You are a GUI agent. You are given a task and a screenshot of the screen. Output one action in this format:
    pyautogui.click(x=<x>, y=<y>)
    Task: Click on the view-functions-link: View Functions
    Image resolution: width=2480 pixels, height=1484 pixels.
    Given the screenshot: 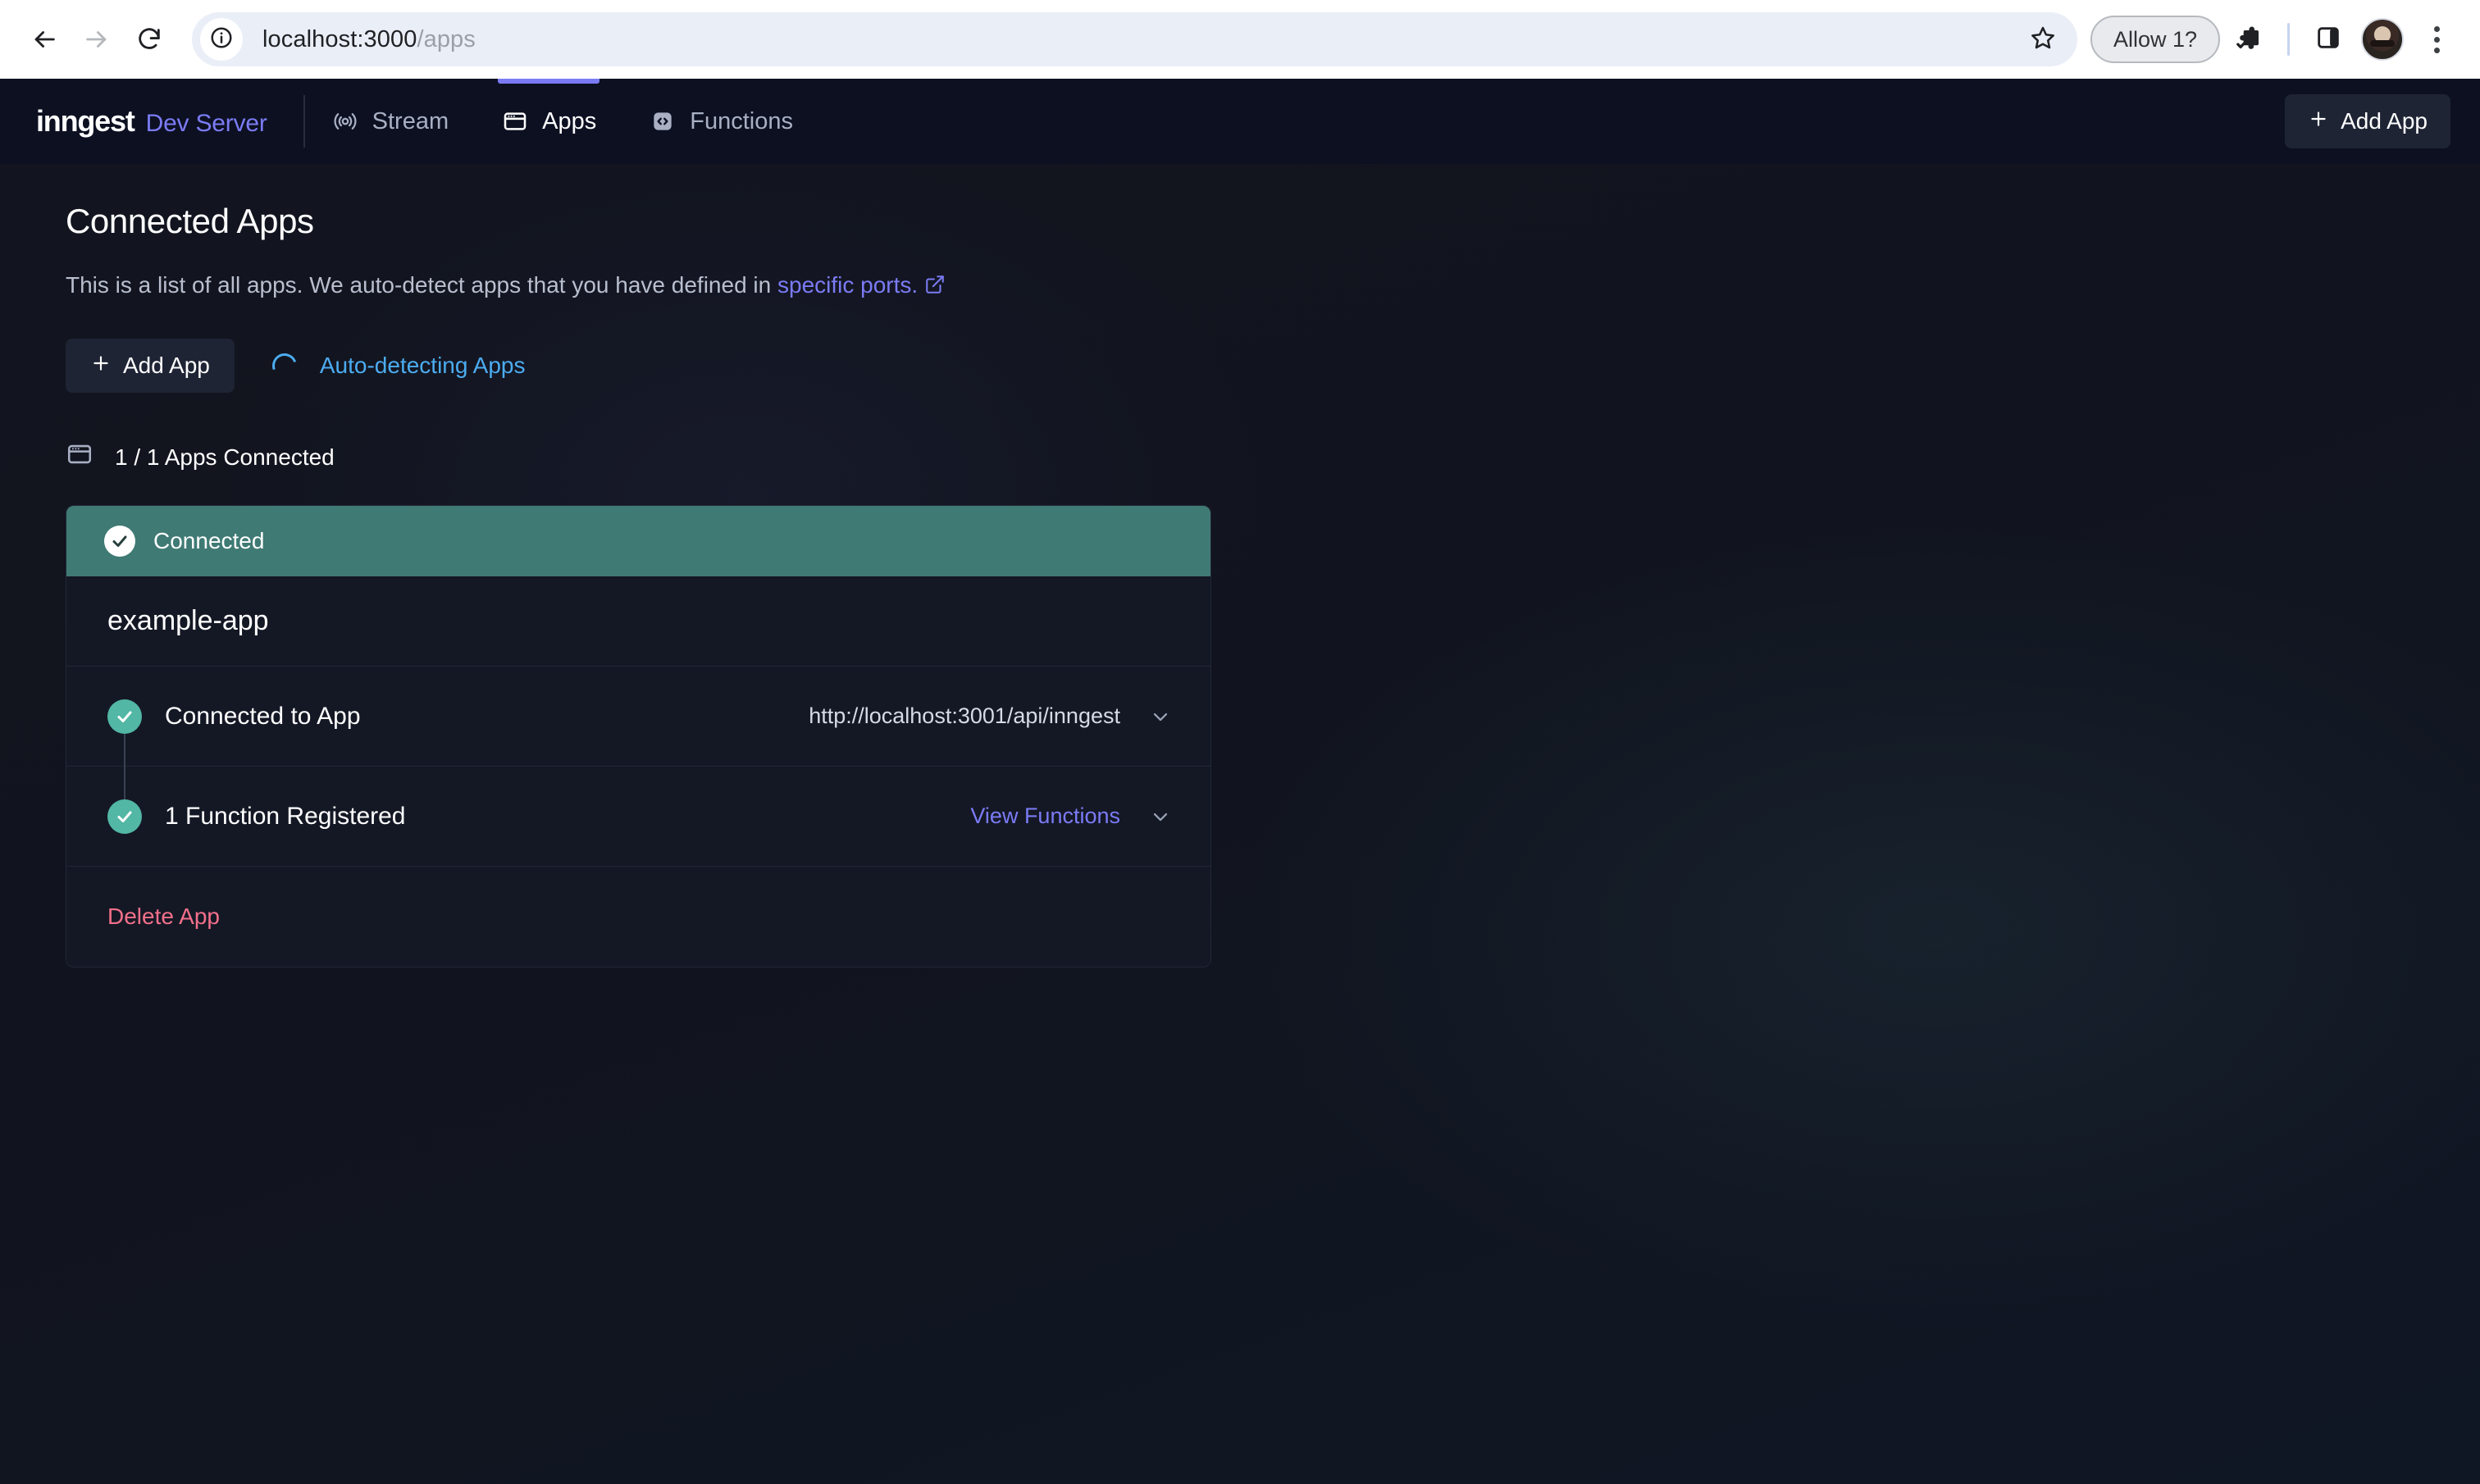 What is the action you would take?
    pyautogui.click(x=1045, y=816)
    